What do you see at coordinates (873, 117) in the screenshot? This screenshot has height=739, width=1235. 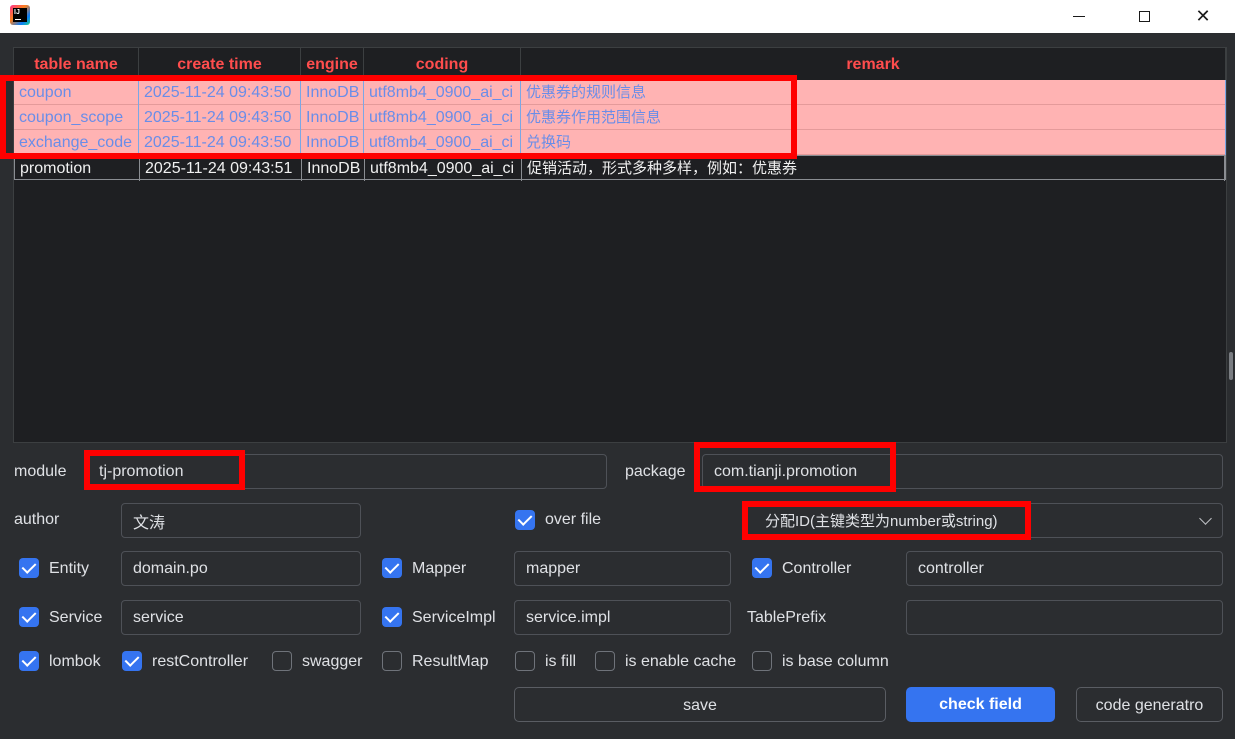 I see `cell-remark: 优惠券作用范围信息` at bounding box center [873, 117].